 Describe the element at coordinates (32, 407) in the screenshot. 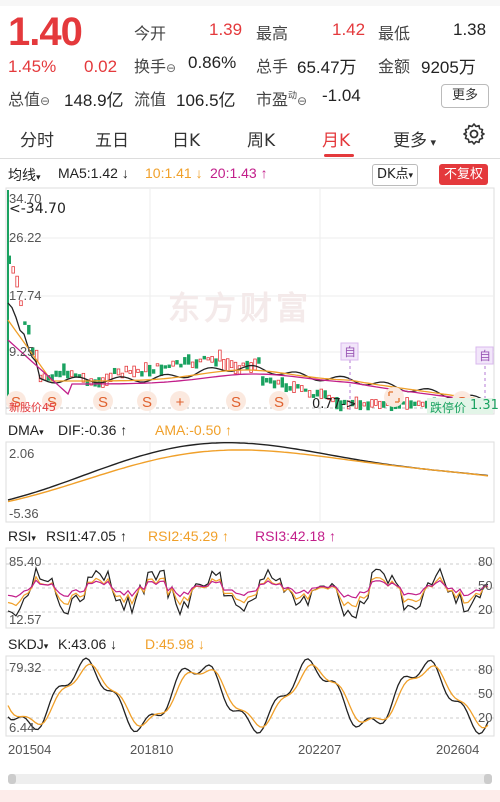

I see `new-stock-label: 新股价45` at that location.